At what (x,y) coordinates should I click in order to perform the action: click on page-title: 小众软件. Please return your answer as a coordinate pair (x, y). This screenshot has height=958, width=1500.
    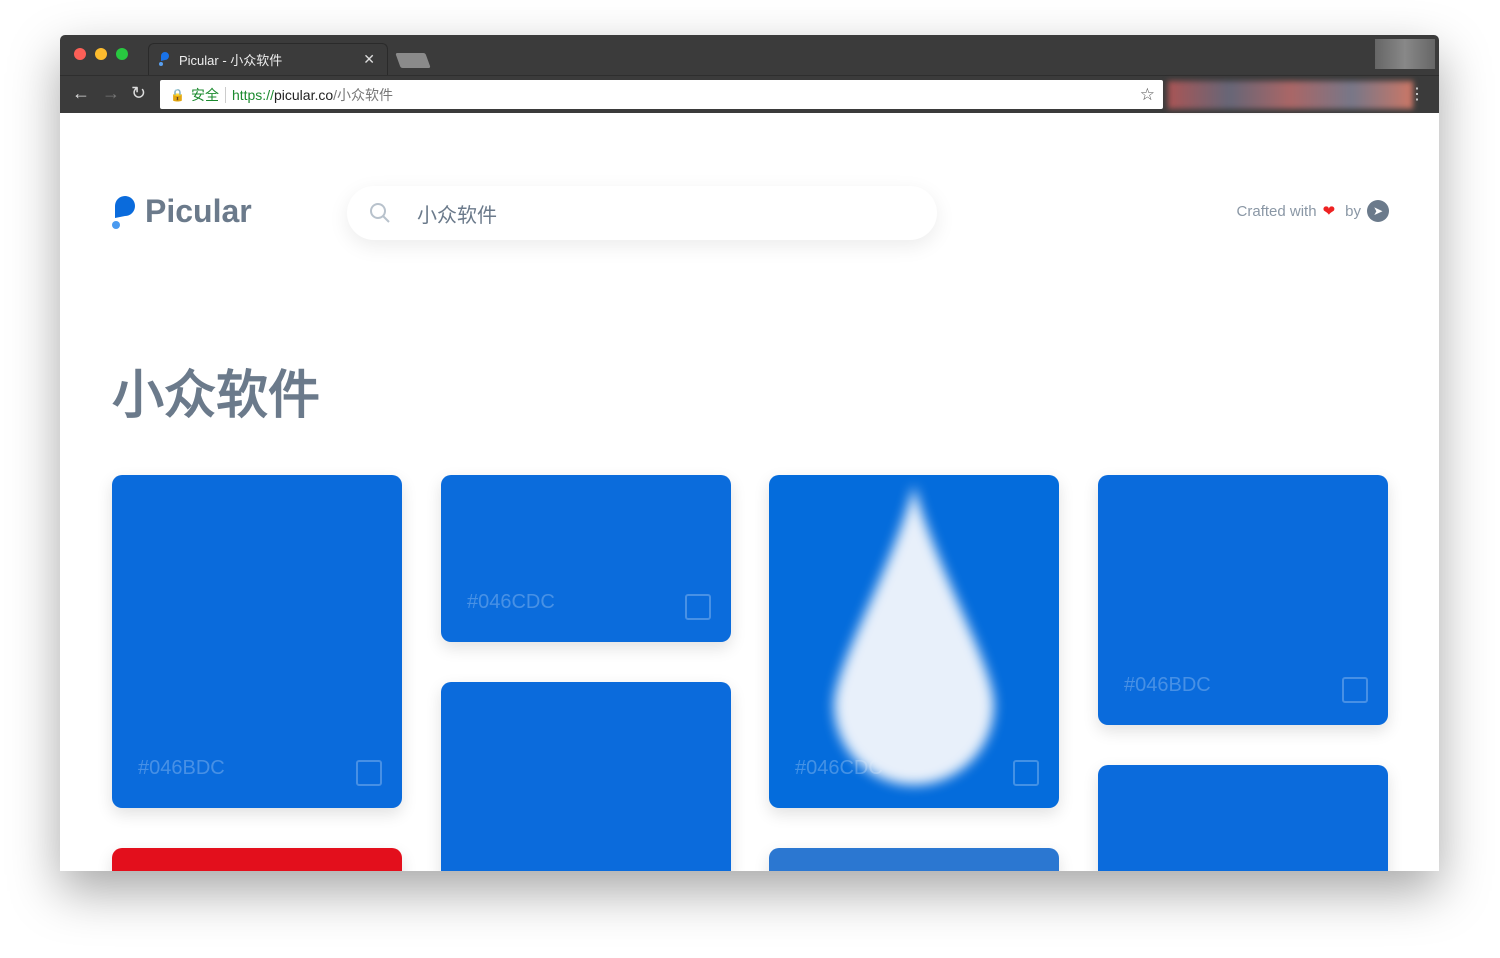
    Looking at the image, I should click on (216, 396).